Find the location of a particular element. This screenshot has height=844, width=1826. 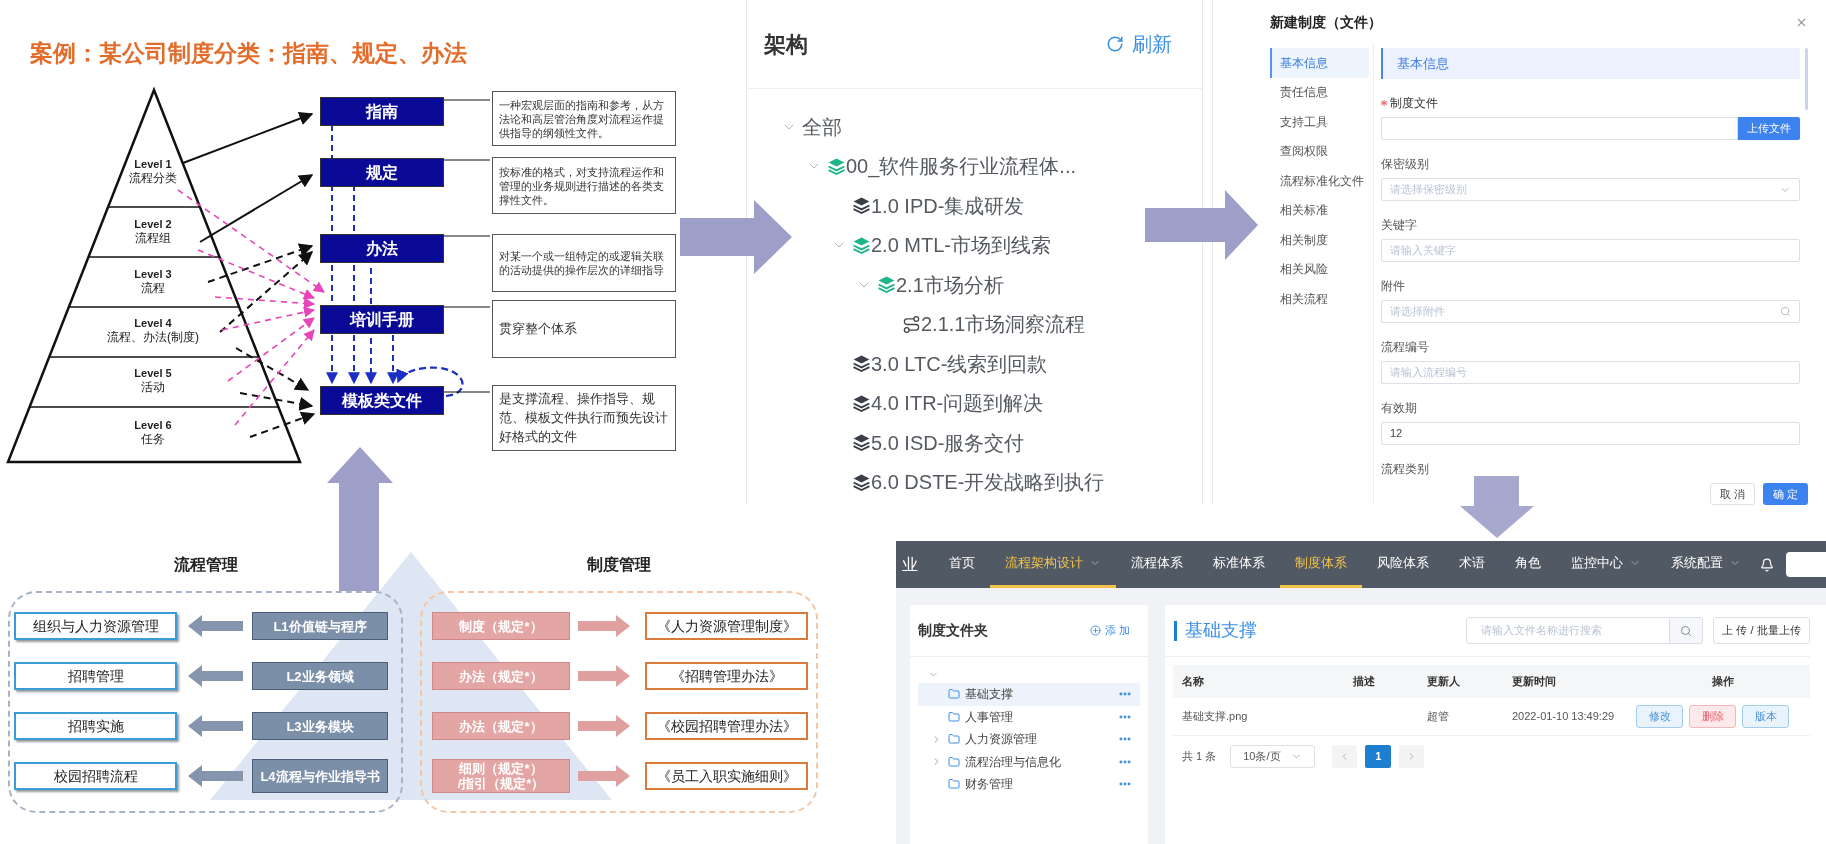

tree-item: 3.0 LTC-线索到回款 is located at coordinates (959, 363).